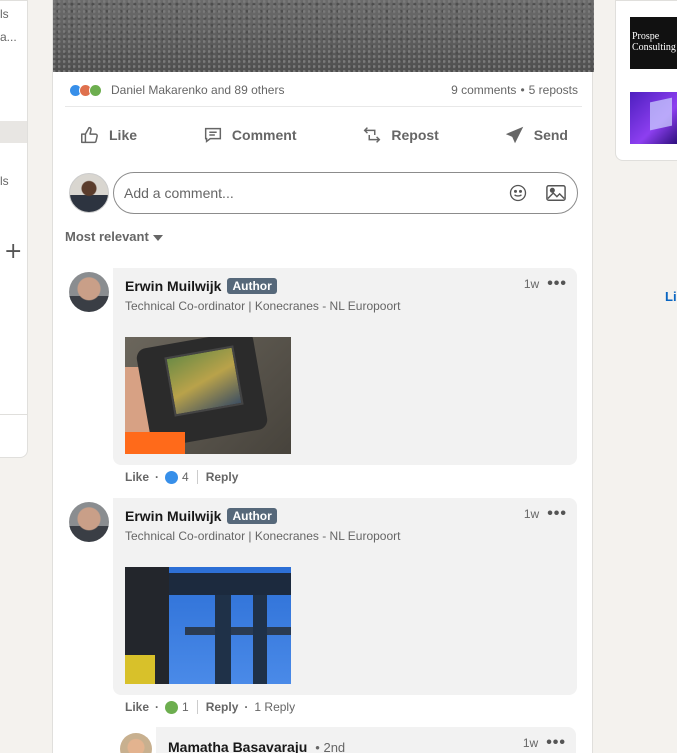  What do you see at coordinates (415, 135) in the screenshot?
I see `repost-label: Repost` at bounding box center [415, 135].